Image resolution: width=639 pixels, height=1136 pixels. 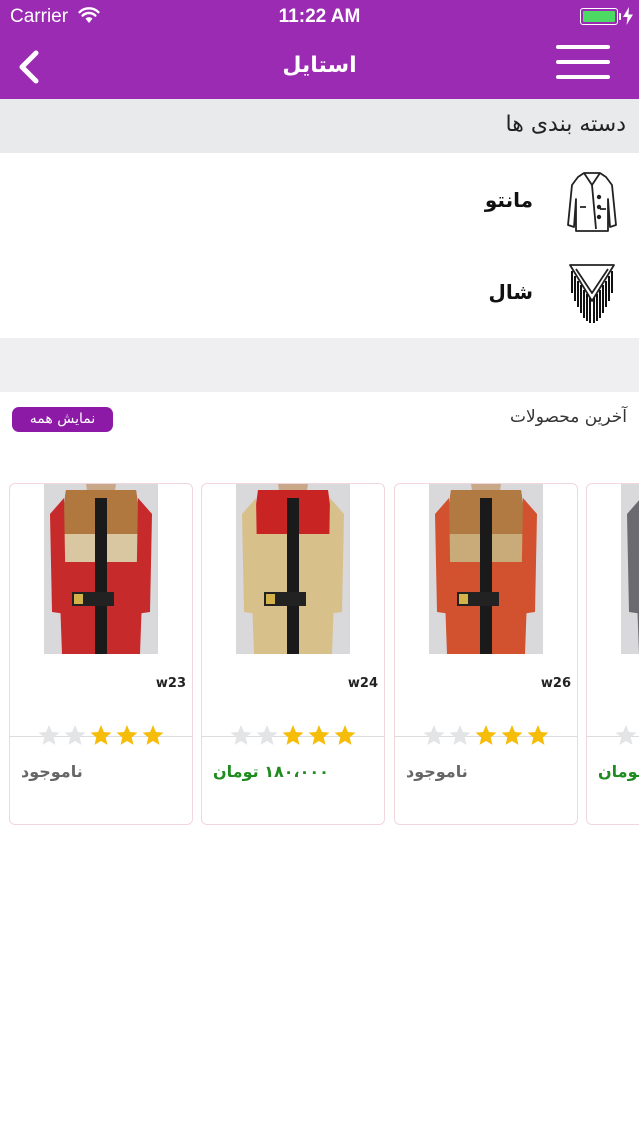 What do you see at coordinates (271, 771) in the screenshot?
I see `product-price: ۱۸۰،۰۰۰ تومان` at bounding box center [271, 771].